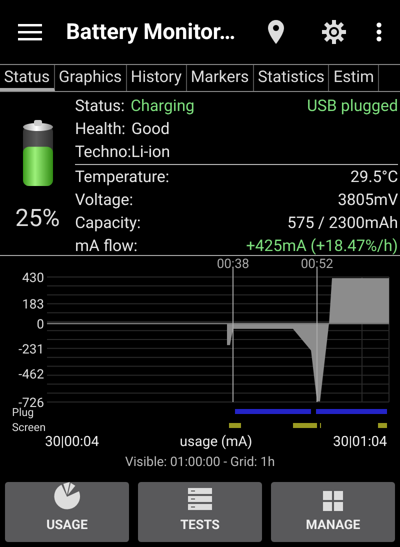 Image resolution: width=400 pixels, height=547 pixels. What do you see at coordinates (292, 78) in the screenshot?
I see `tab: Statistics` at bounding box center [292, 78].